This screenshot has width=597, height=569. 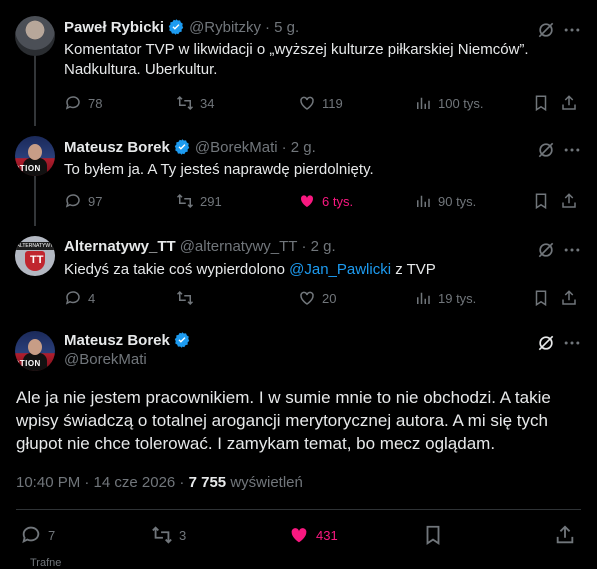 What do you see at coordinates (307, 201) in the screenshot?
I see `heart-filled-icon` at bounding box center [307, 201].